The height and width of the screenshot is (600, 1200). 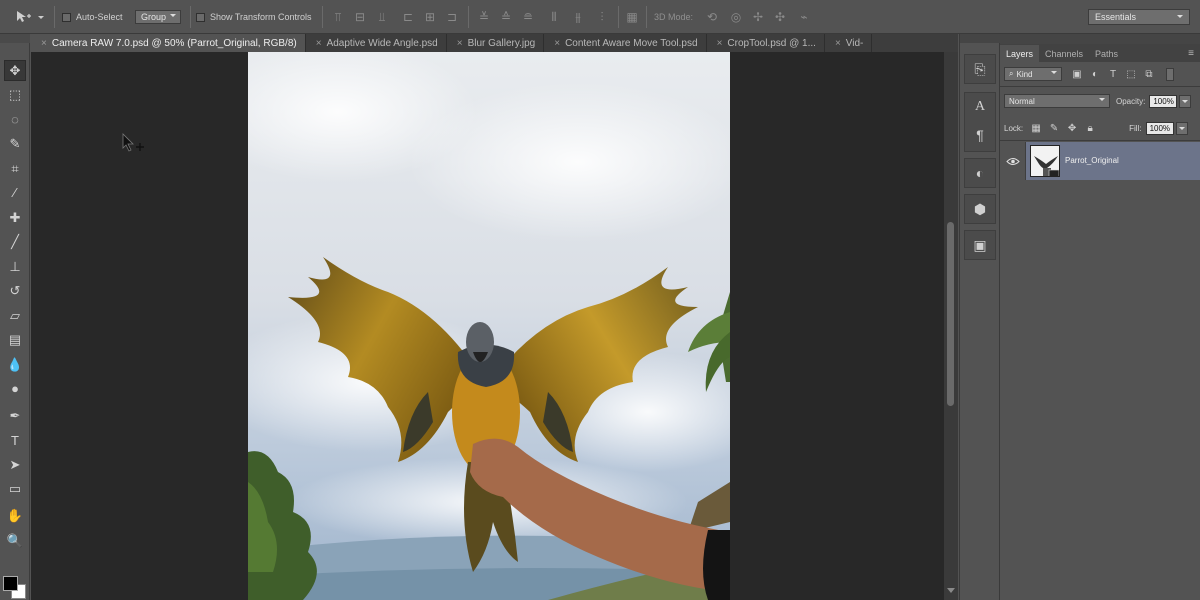 I want to click on filter-pixel-icon: ▣, so click(x=1077, y=74).